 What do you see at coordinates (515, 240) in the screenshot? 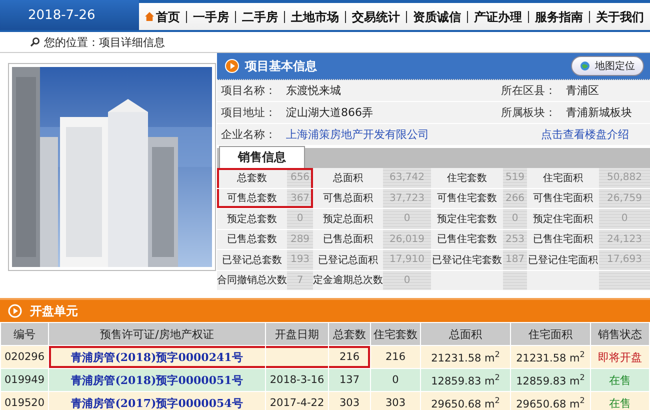
I see `stat-value: 253` at bounding box center [515, 240].